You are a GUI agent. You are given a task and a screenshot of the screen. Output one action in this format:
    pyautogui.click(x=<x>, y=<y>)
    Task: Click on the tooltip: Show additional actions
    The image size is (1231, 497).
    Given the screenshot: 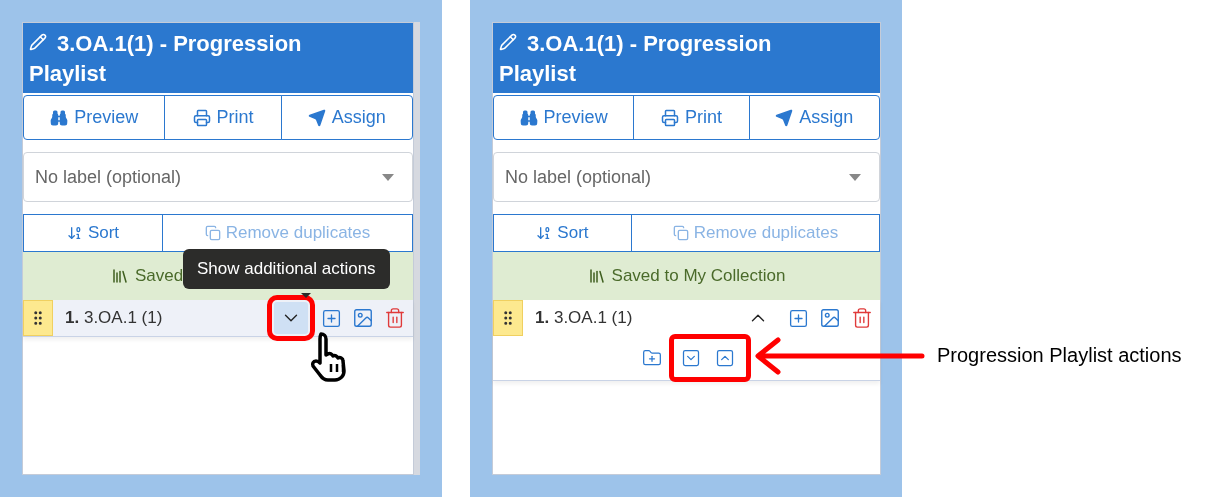 What is the action you would take?
    pyautogui.click(x=286, y=269)
    